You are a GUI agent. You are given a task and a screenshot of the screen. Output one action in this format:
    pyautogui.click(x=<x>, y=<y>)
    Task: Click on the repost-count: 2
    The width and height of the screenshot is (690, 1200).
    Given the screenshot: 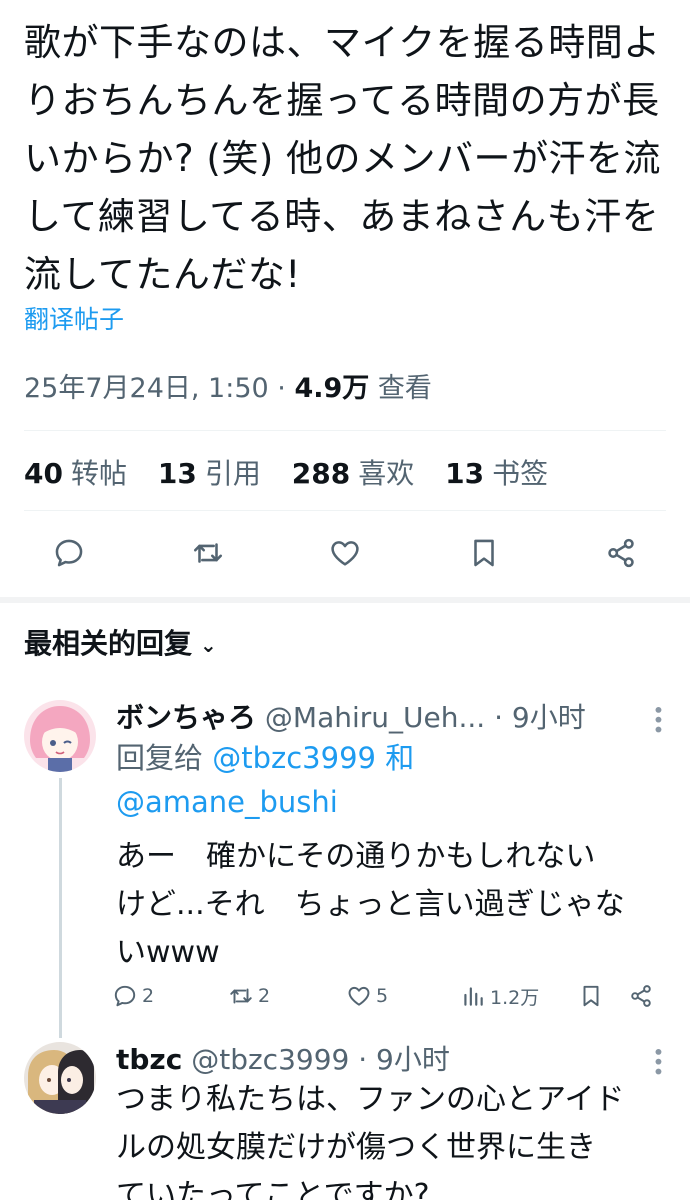 What is the action you would take?
    pyautogui.click(x=264, y=996)
    